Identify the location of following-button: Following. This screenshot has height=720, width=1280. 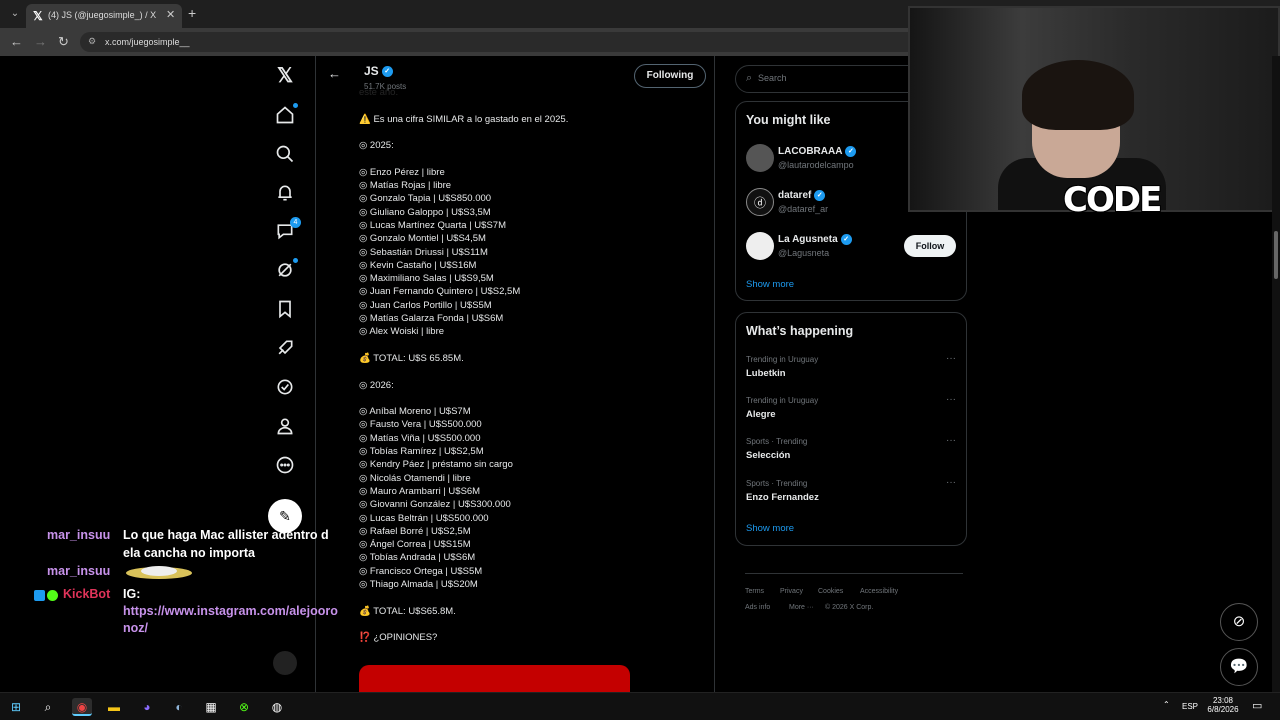
(670, 76).